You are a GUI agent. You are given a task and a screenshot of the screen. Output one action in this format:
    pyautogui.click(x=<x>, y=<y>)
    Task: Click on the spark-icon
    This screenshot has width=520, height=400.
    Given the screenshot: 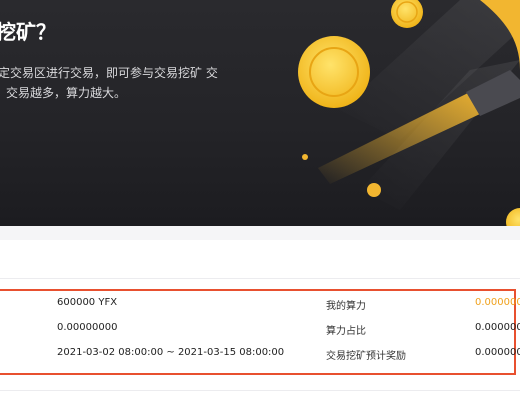 What is the action you would take?
    pyautogui.click(x=305, y=157)
    